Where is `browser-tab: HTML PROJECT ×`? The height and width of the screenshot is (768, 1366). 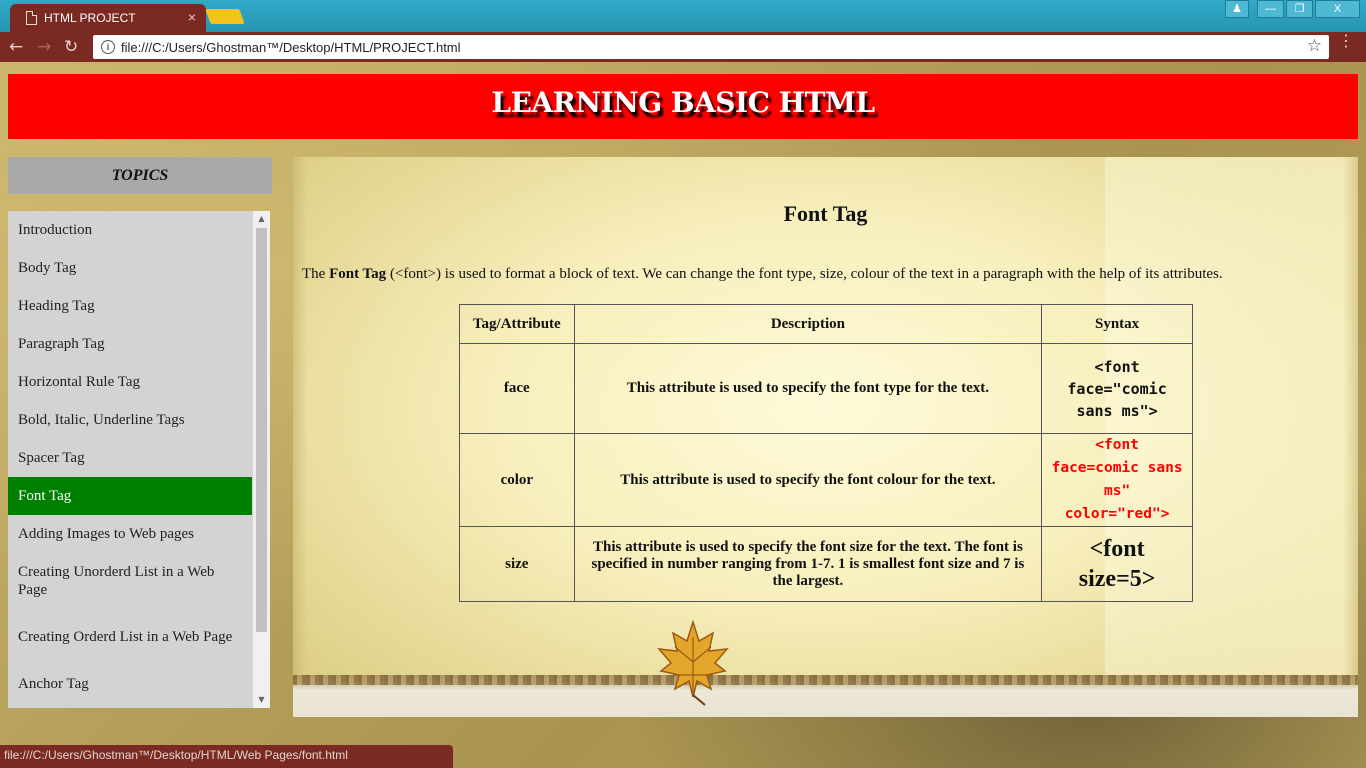 browser-tab: HTML PROJECT × is located at coordinates (108, 18).